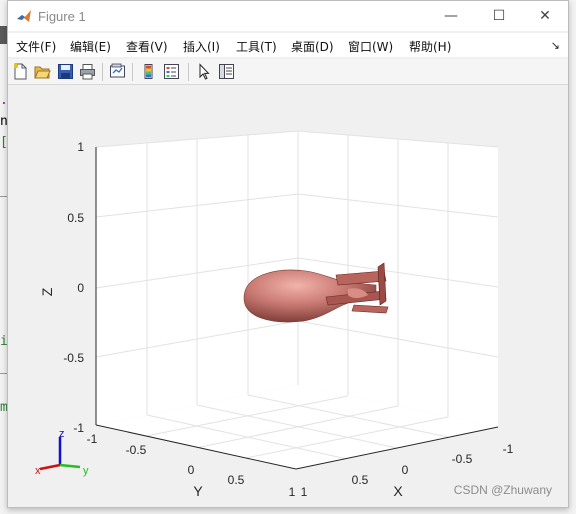  Describe the element at coordinates (62, 16) in the screenshot. I see `window-title: Figure 1` at that location.